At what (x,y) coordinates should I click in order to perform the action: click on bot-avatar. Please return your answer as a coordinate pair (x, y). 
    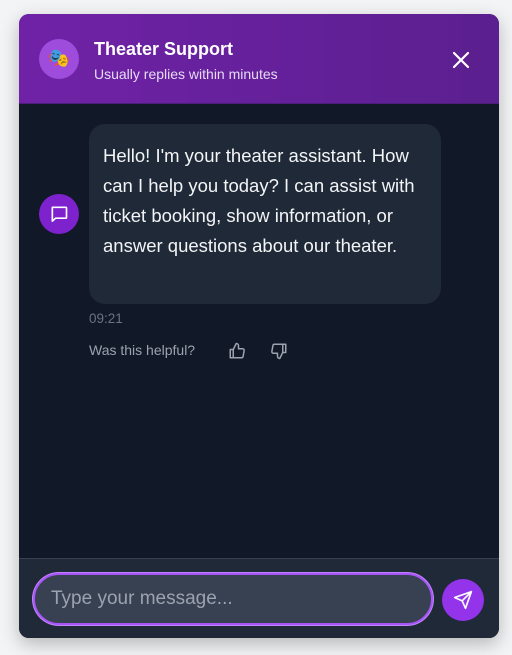
    Looking at the image, I should click on (59, 214).